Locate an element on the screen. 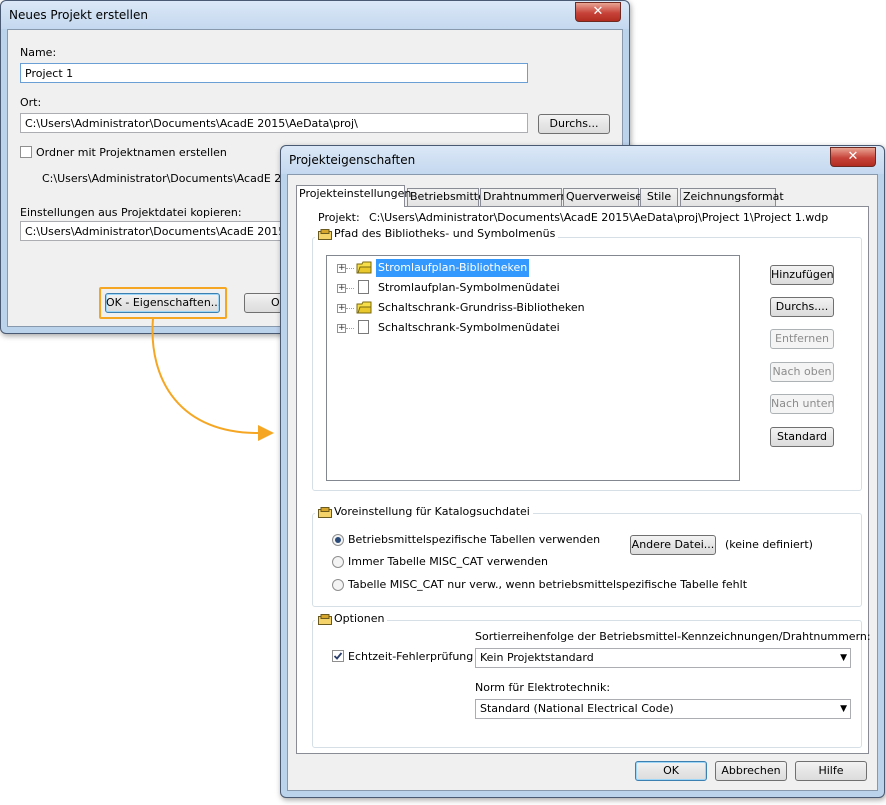 The width and height of the screenshot is (886, 805). help-button: Hilfe is located at coordinates (831, 771).